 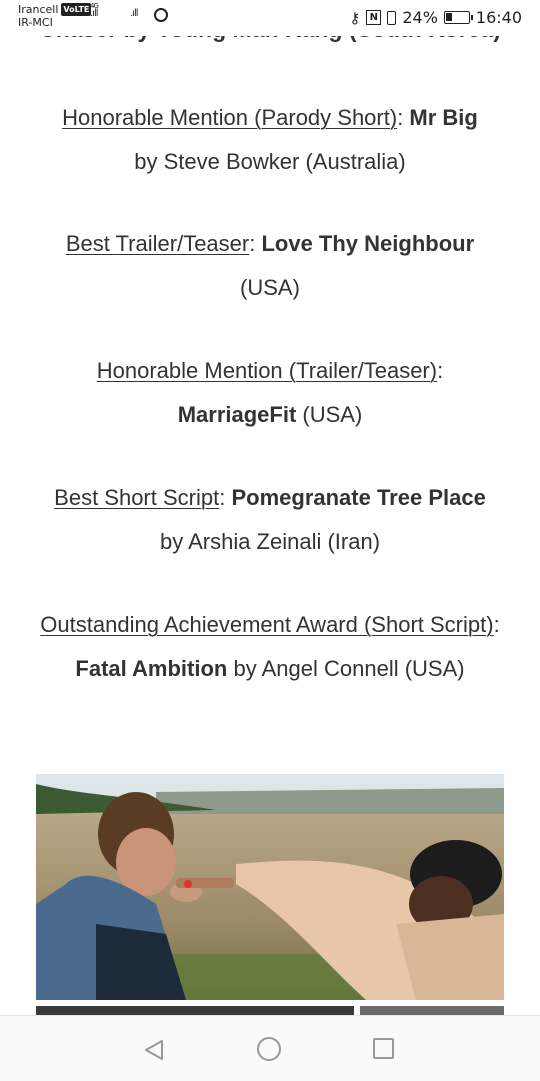 What do you see at coordinates (136, 497) in the screenshot?
I see `award-category: Best Short Script` at bounding box center [136, 497].